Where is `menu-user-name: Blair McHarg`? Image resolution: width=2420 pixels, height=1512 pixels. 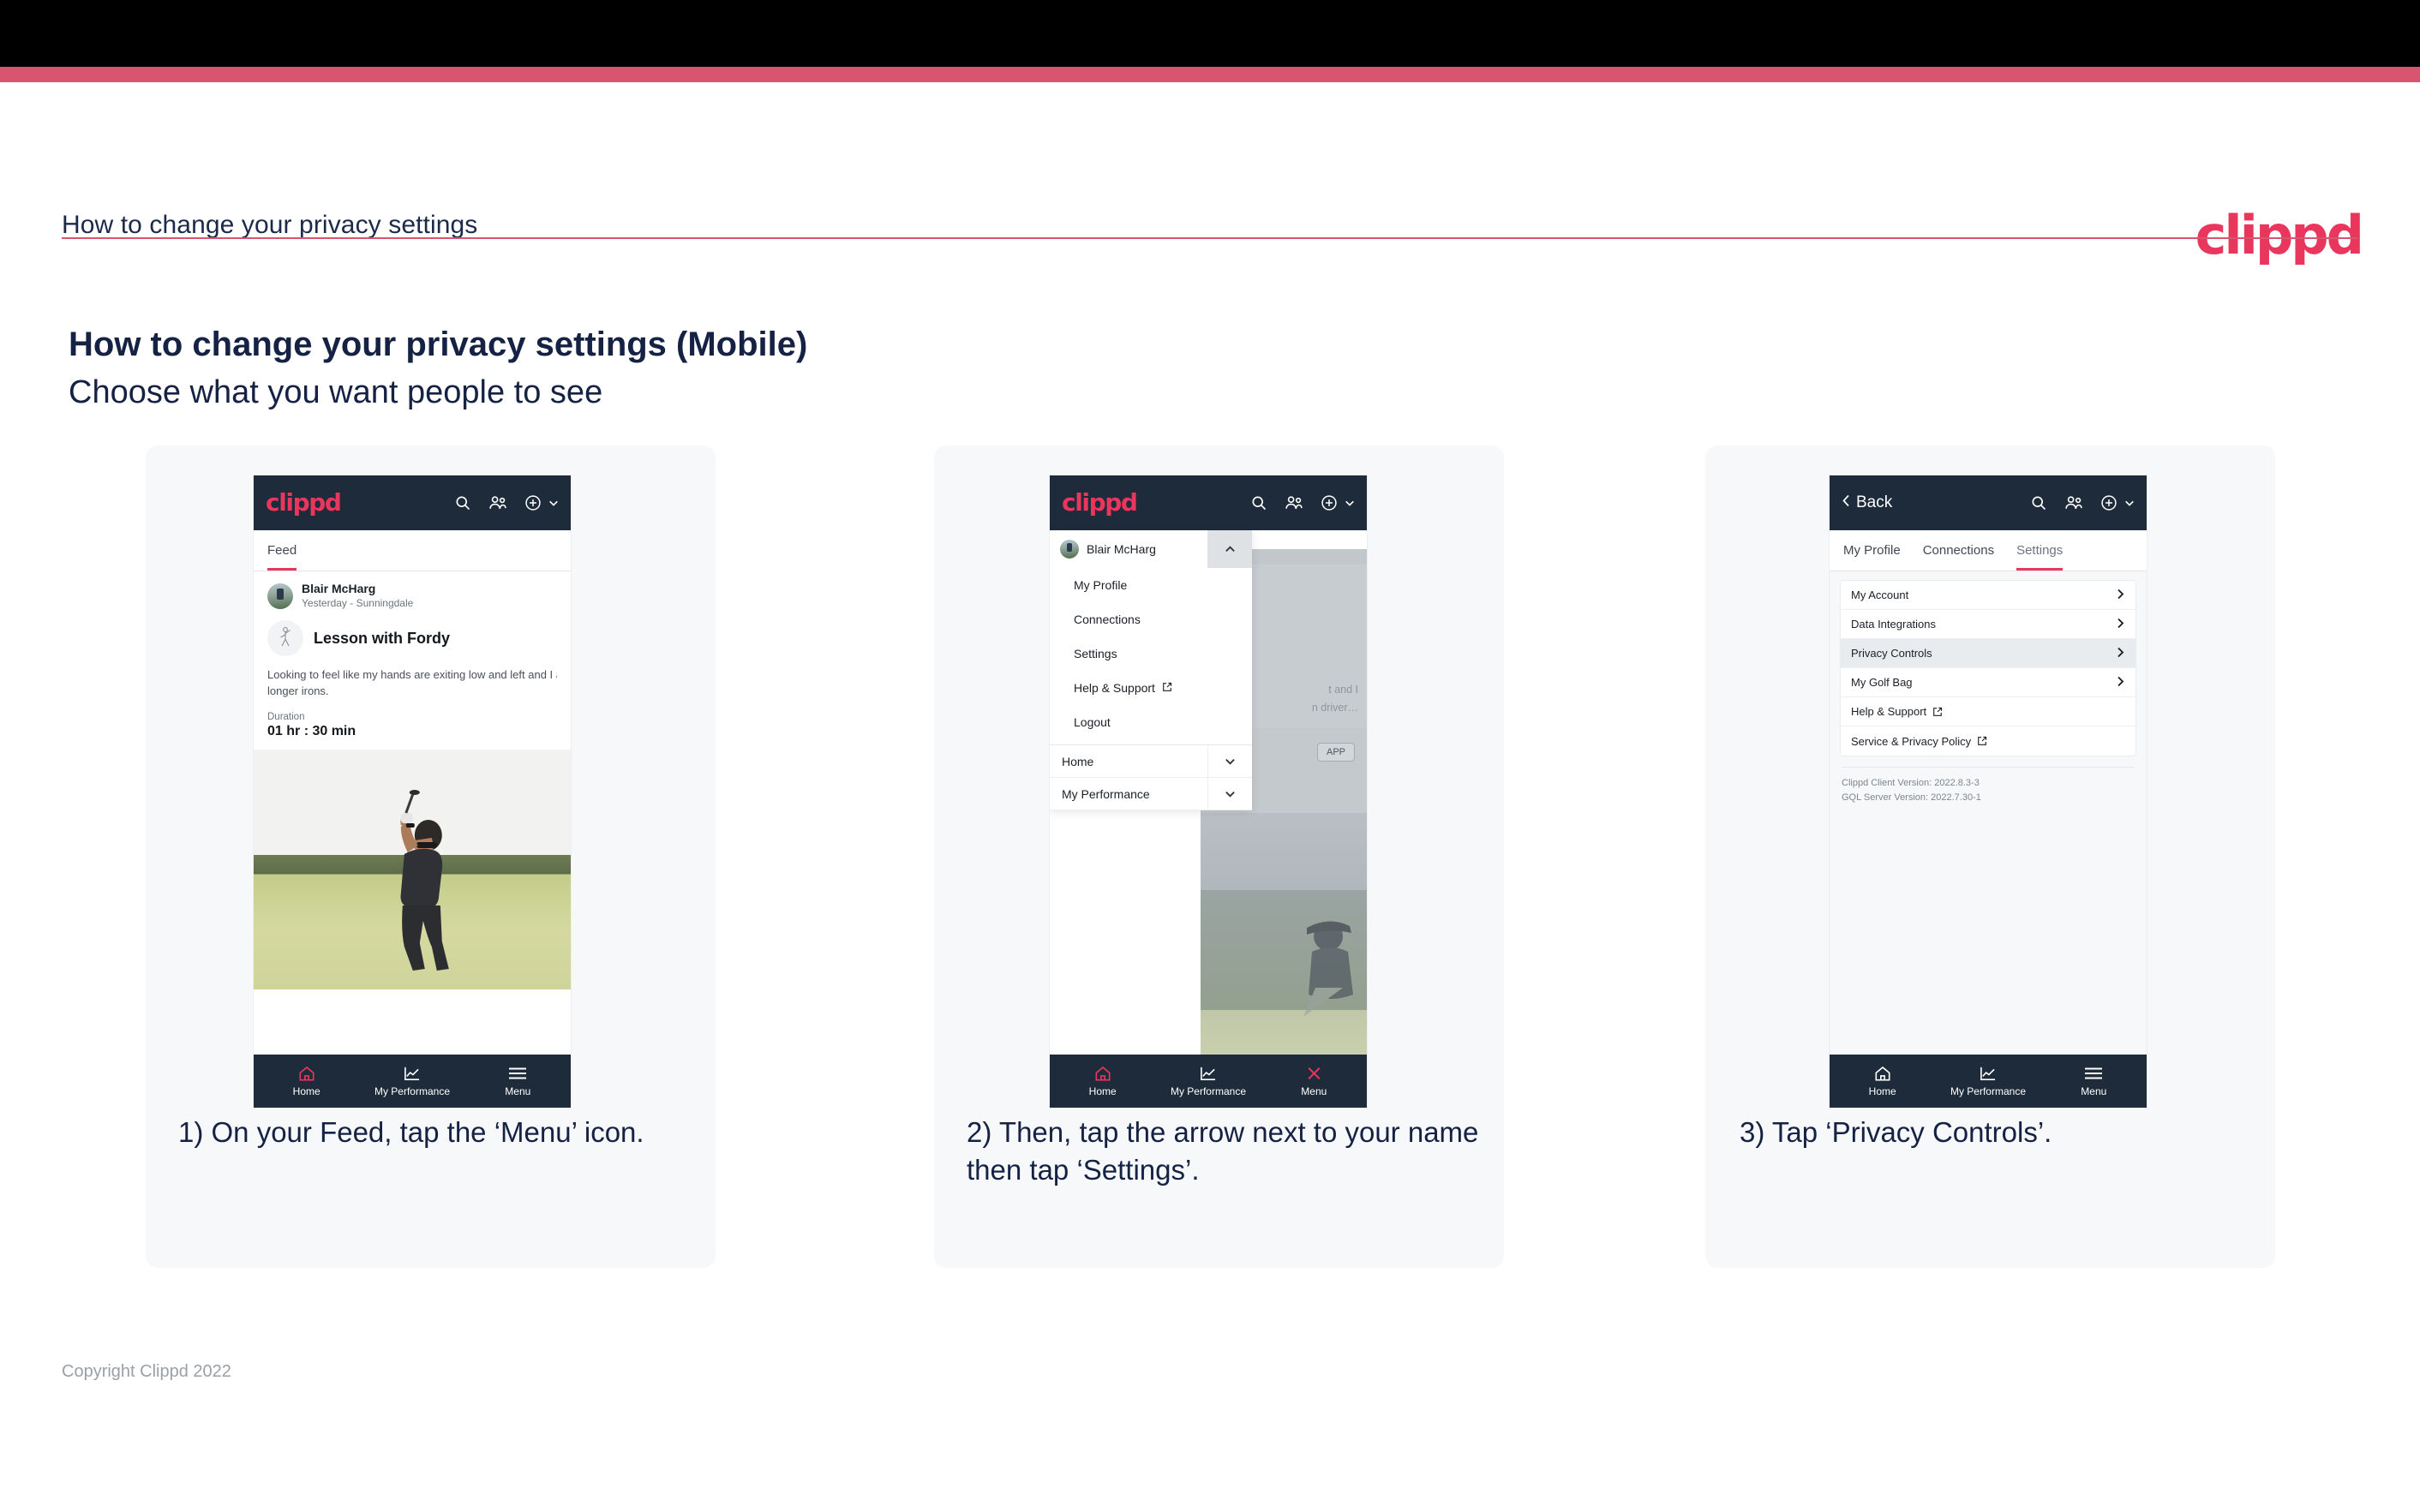 menu-user-name: Blair McHarg is located at coordinates (1121, 549).